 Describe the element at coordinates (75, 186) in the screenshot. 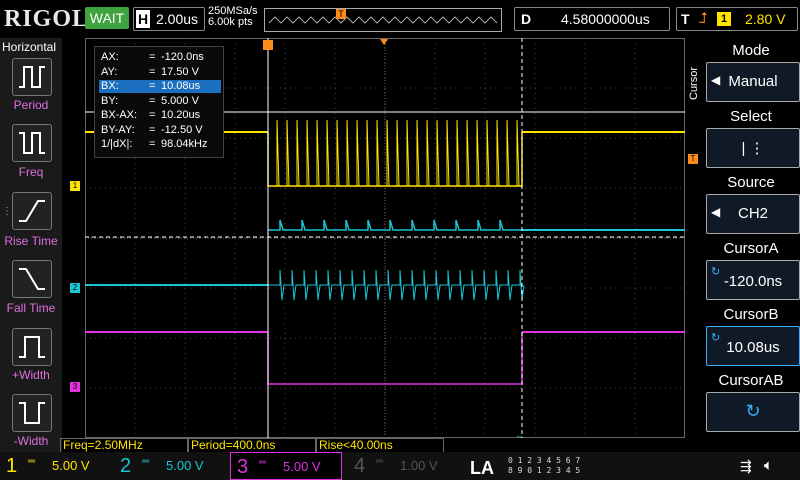

I see `ch1-ground-marker: 1` at that location.